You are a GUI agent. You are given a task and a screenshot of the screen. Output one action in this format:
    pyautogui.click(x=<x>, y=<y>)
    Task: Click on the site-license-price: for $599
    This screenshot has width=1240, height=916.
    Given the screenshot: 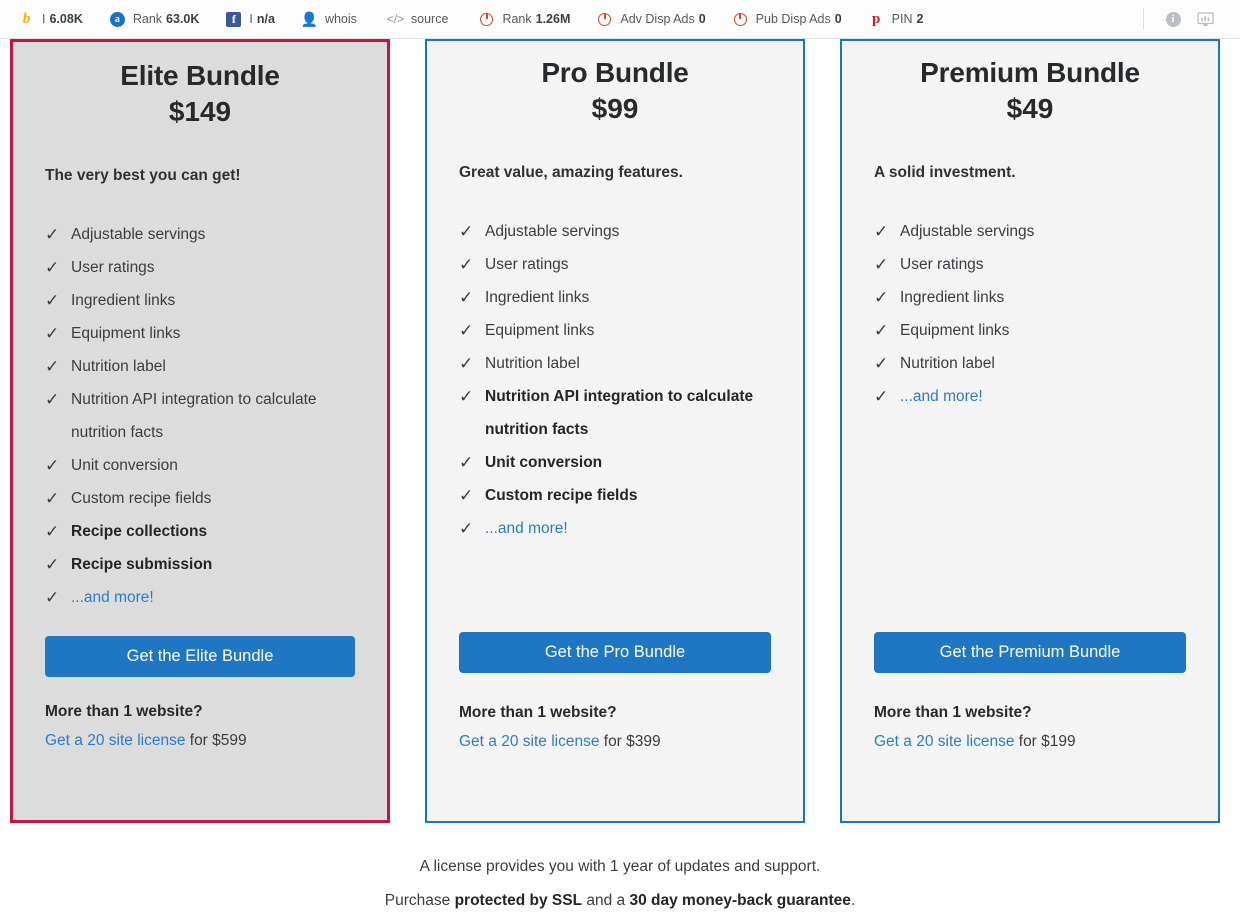 What is the action you would take?
    pyautogui.click(x=216, y=740)
    